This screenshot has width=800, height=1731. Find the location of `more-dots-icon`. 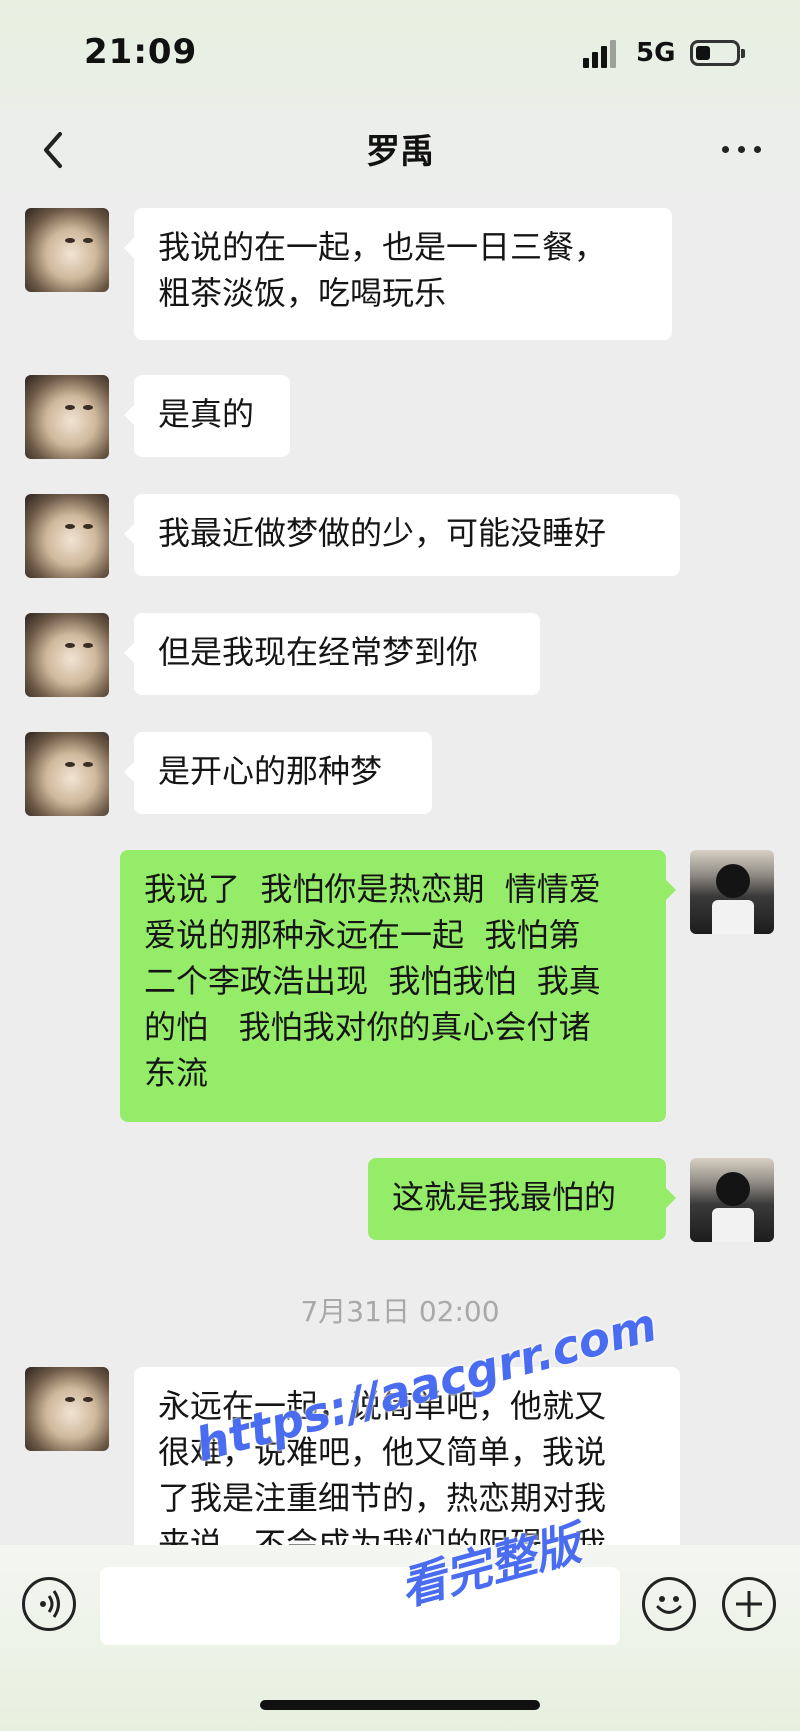

more-dots-icon is located at coordinates (742, 149).